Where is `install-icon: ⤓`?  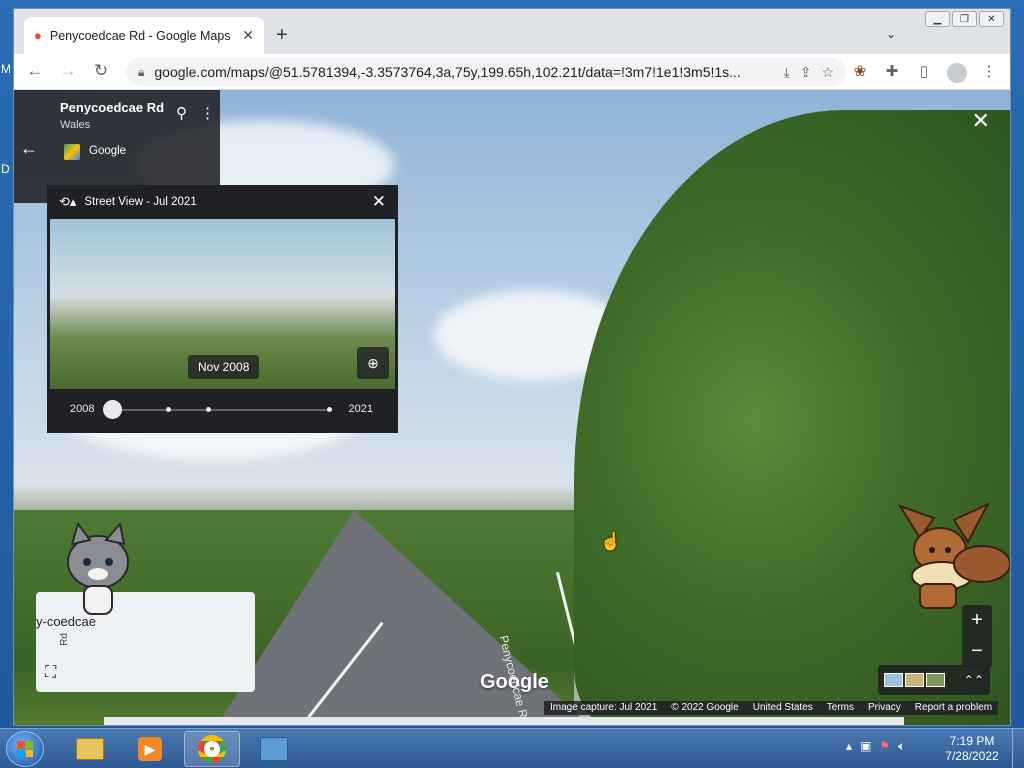
install-icon: ⤓ is located at coordinates (787, 72).